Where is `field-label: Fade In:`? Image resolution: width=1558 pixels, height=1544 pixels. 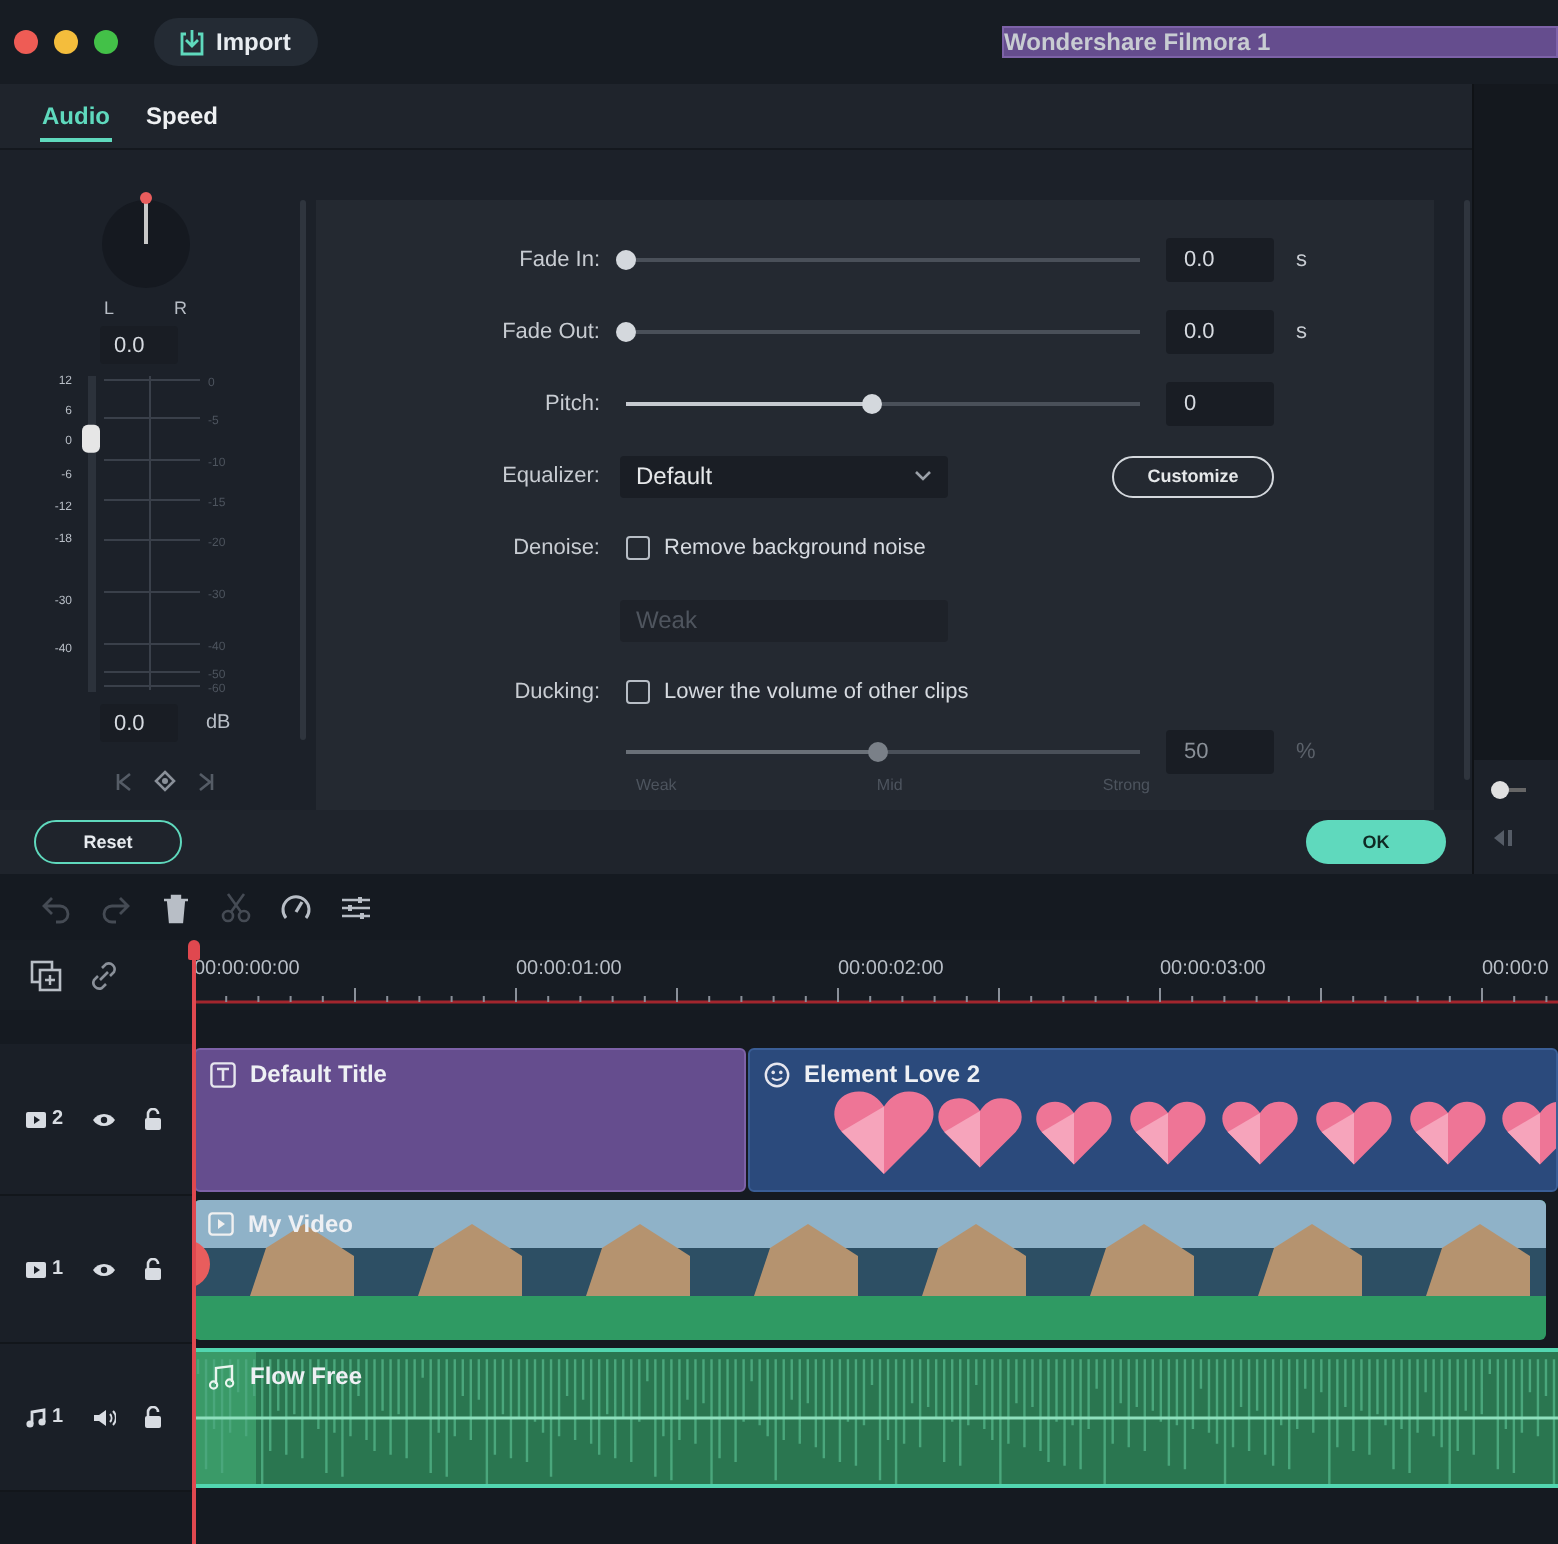 field-label: Fade In: is located at coordinates (558, 260).